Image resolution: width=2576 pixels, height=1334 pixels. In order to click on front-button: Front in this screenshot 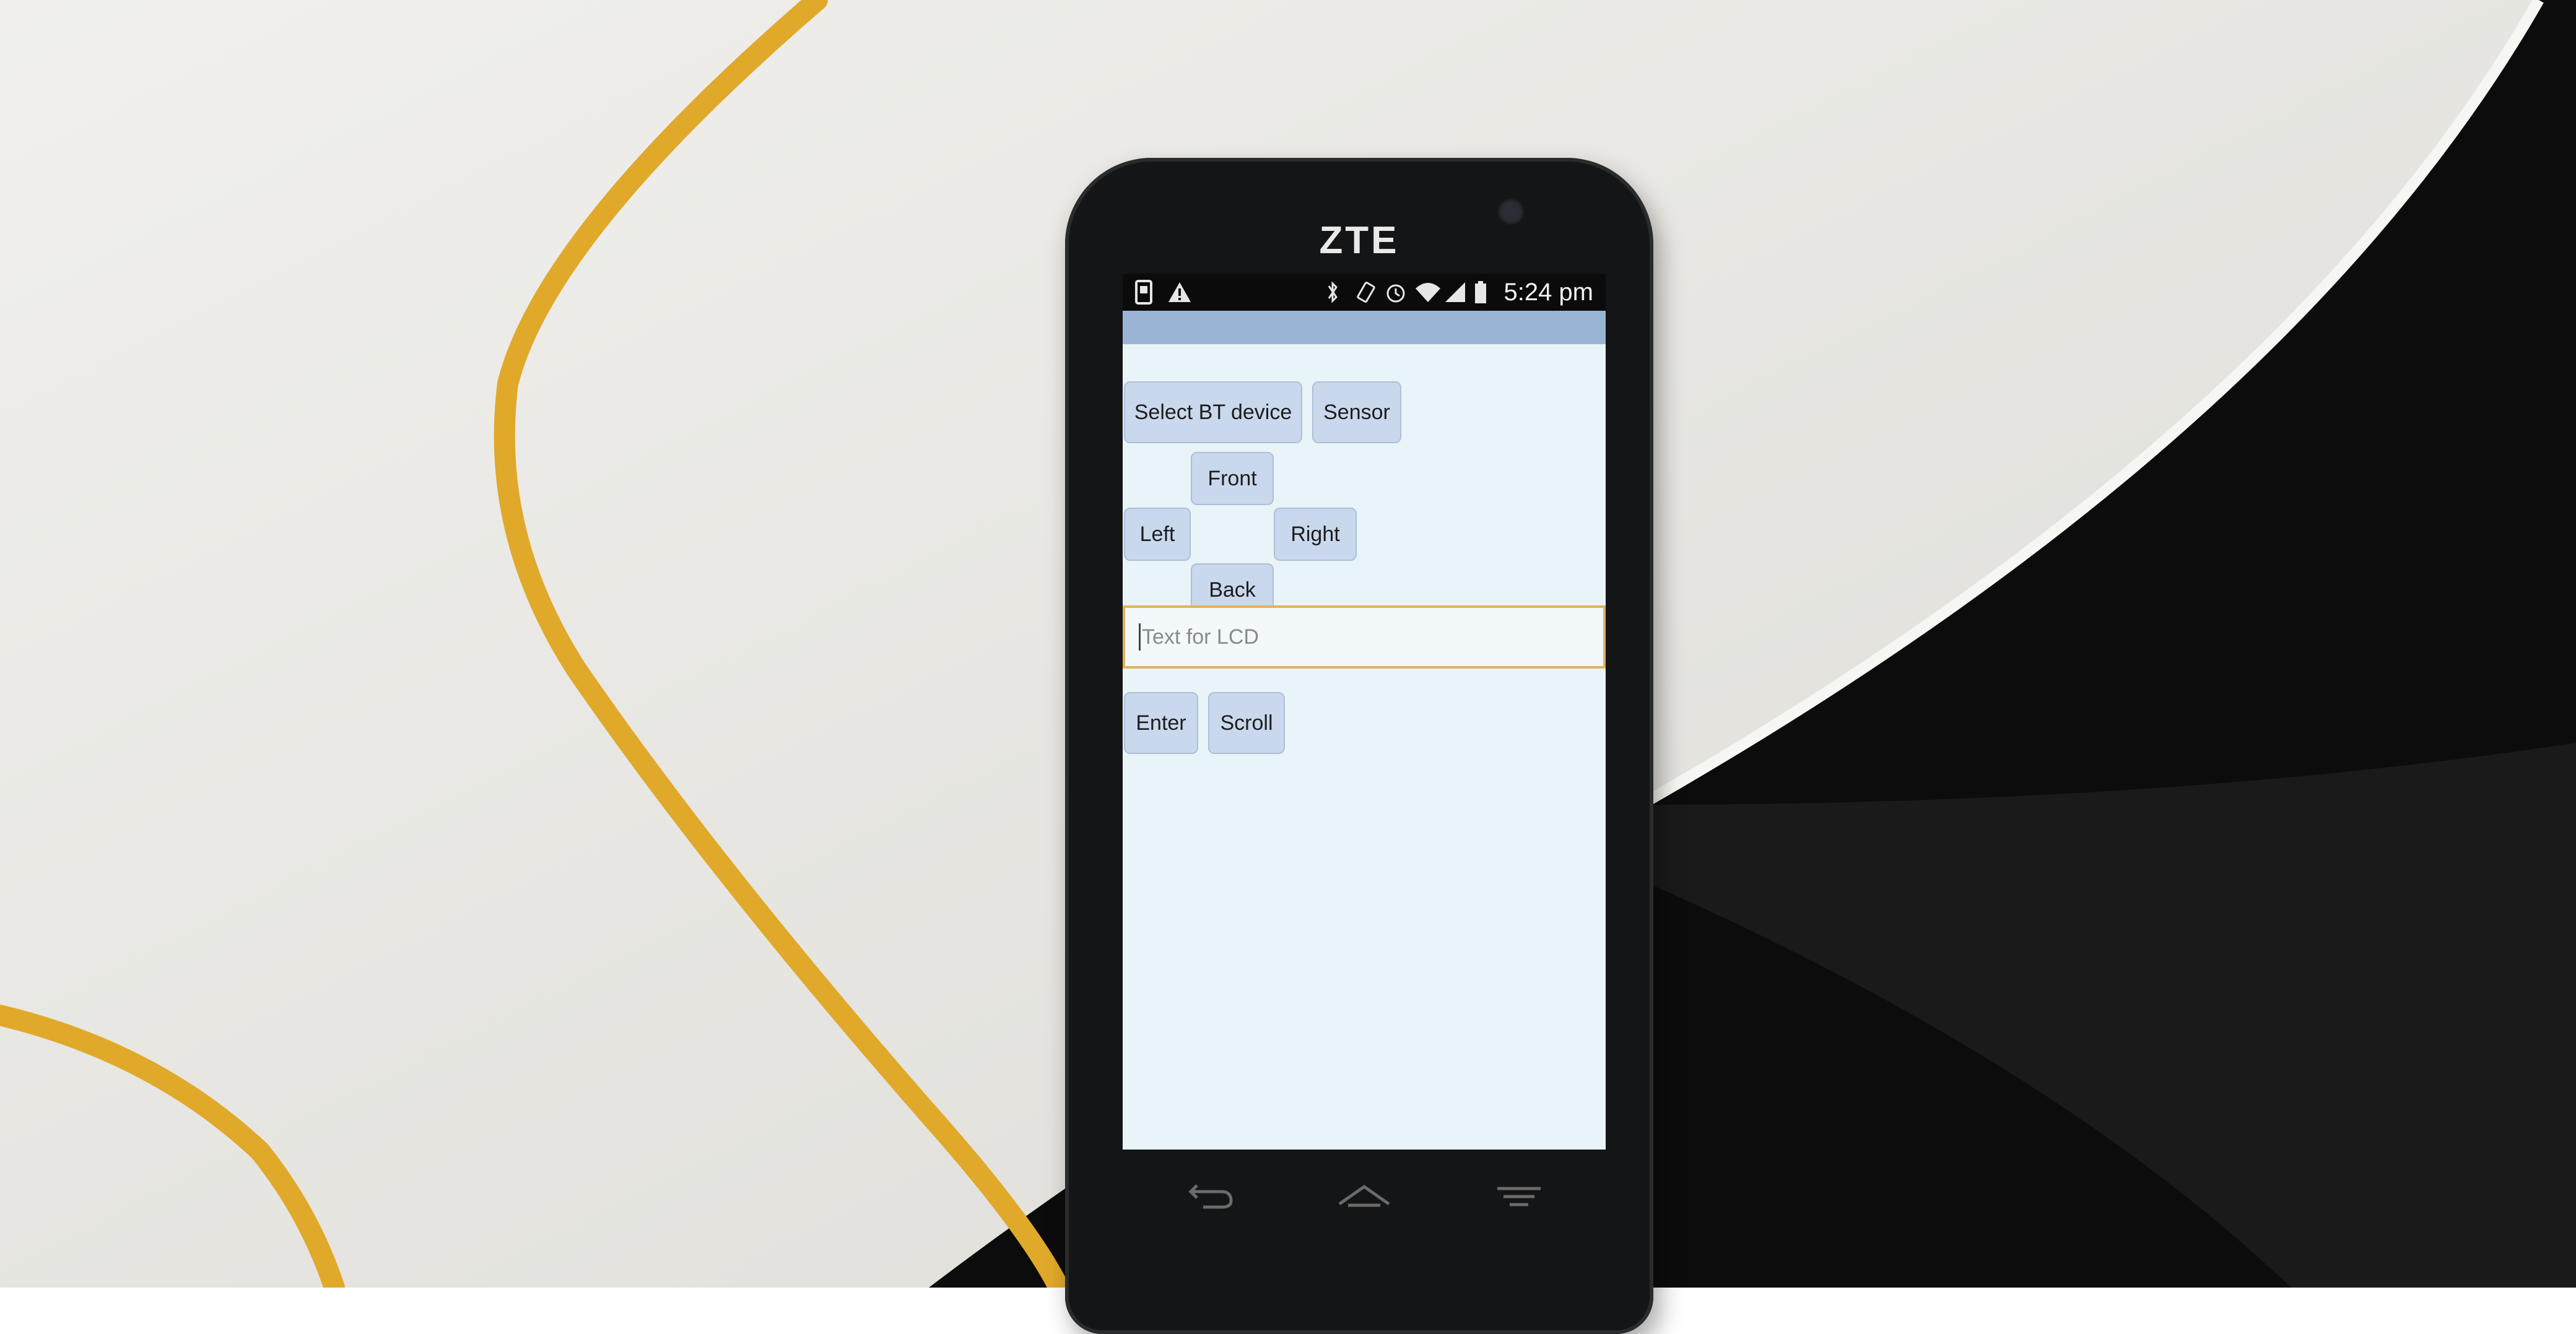, I will do `click(1232, 478)`.